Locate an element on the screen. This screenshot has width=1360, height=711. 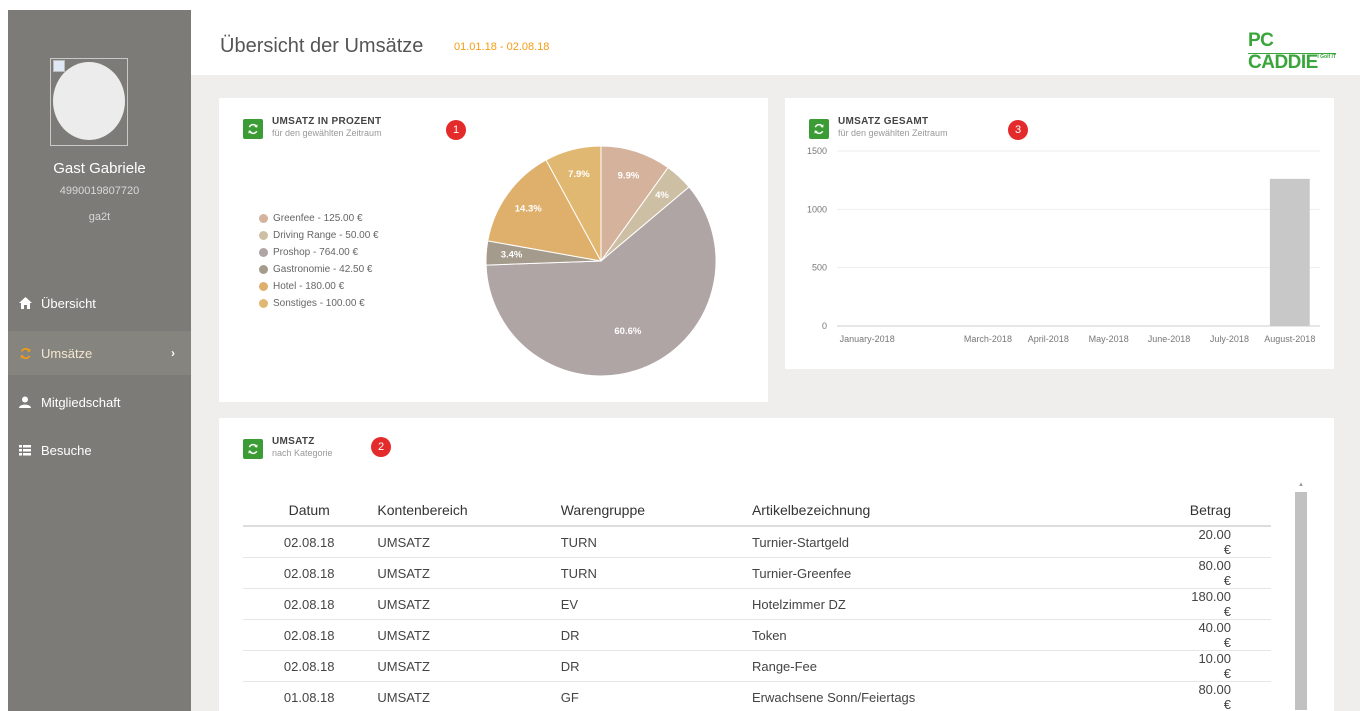
user-icon is located at coordinates (25, 402).